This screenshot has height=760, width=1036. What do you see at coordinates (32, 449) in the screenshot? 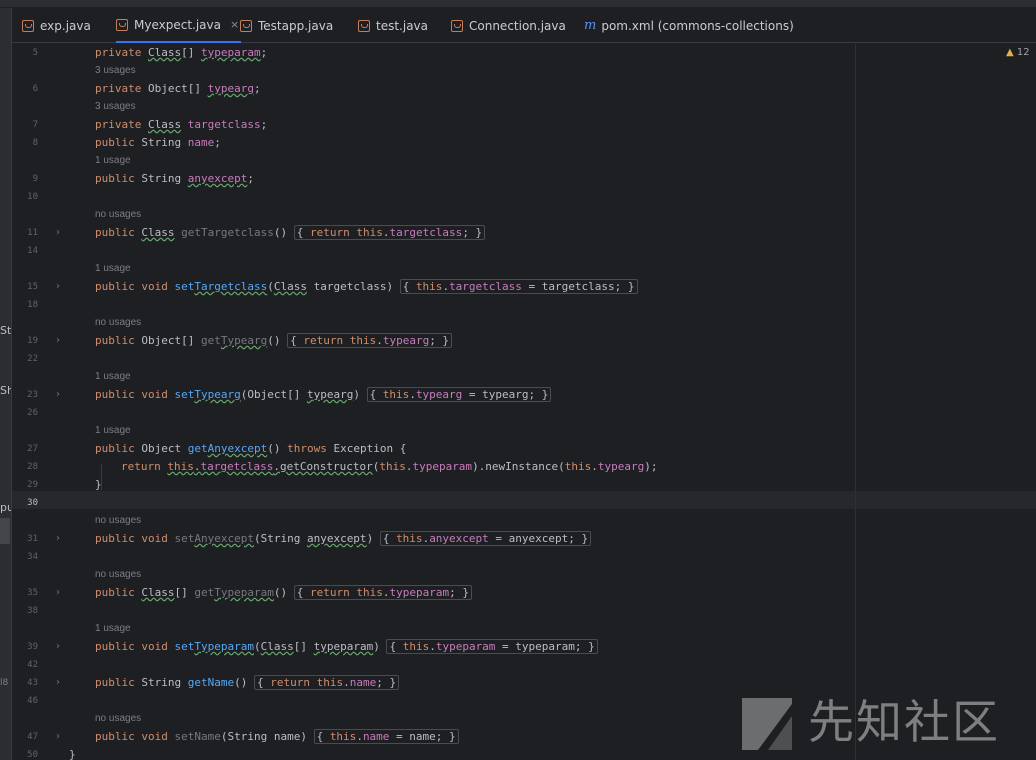
I see `line-number: 27` at bounding box center [32, 449].